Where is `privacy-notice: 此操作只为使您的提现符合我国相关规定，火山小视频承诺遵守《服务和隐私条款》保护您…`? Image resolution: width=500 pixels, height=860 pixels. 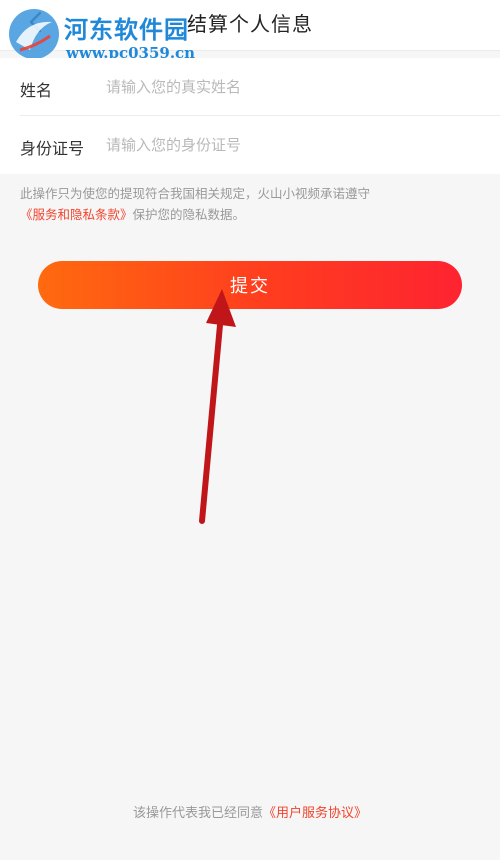 privacy-notice: 此操作只为使您的提现符合我国相关规定，火山小视频承诺遵守《服务和隐私条款》保护您… is located at coordinates (251, 204).